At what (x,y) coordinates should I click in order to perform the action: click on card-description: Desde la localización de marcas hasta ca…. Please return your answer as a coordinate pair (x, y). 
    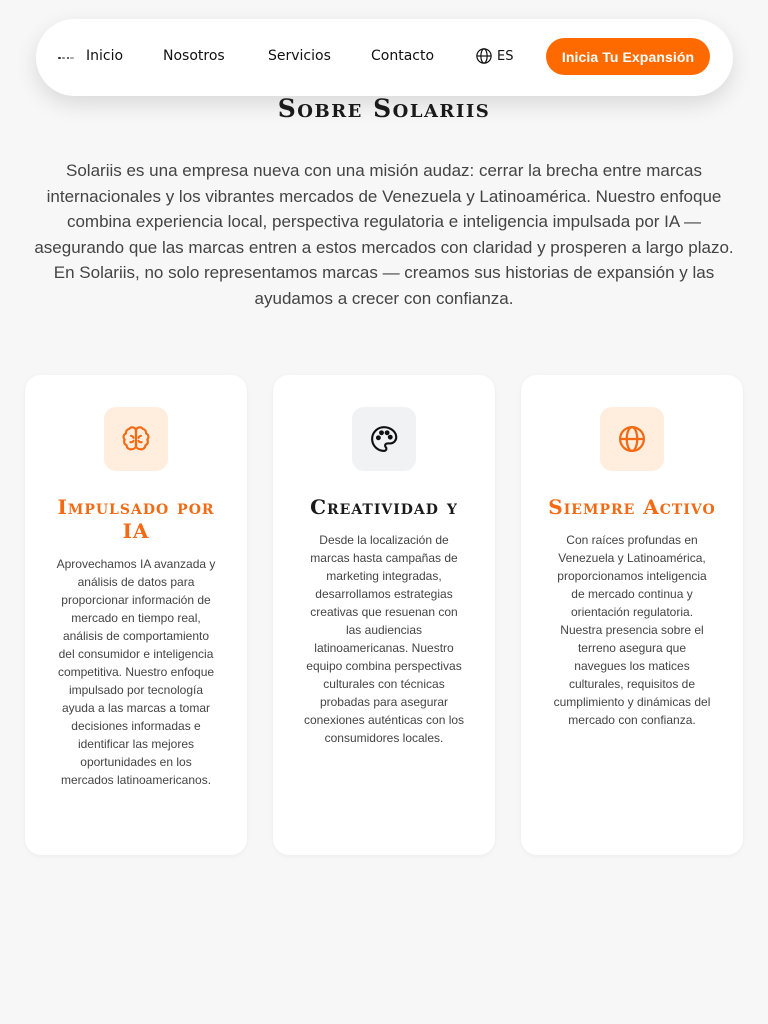
    Looking at the image, I should click on (384, 639).